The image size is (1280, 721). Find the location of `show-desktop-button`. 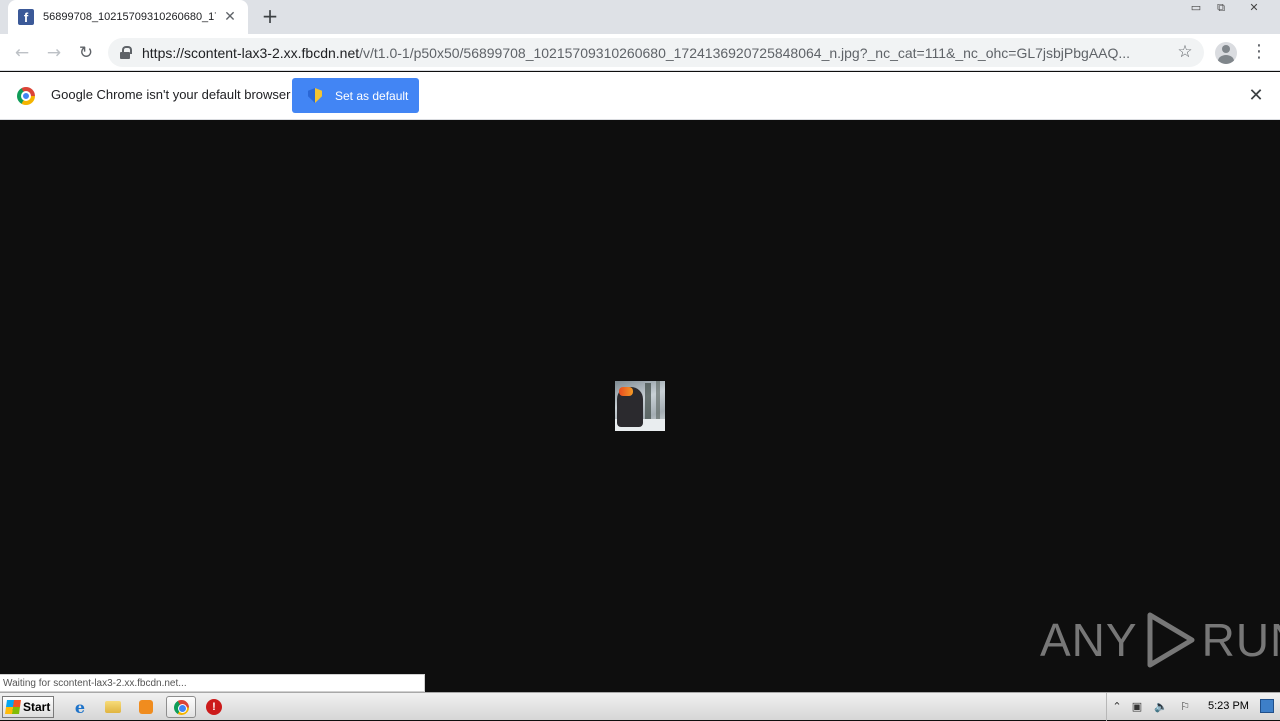

show-desktop-button is located at coordinates (1267, 706).